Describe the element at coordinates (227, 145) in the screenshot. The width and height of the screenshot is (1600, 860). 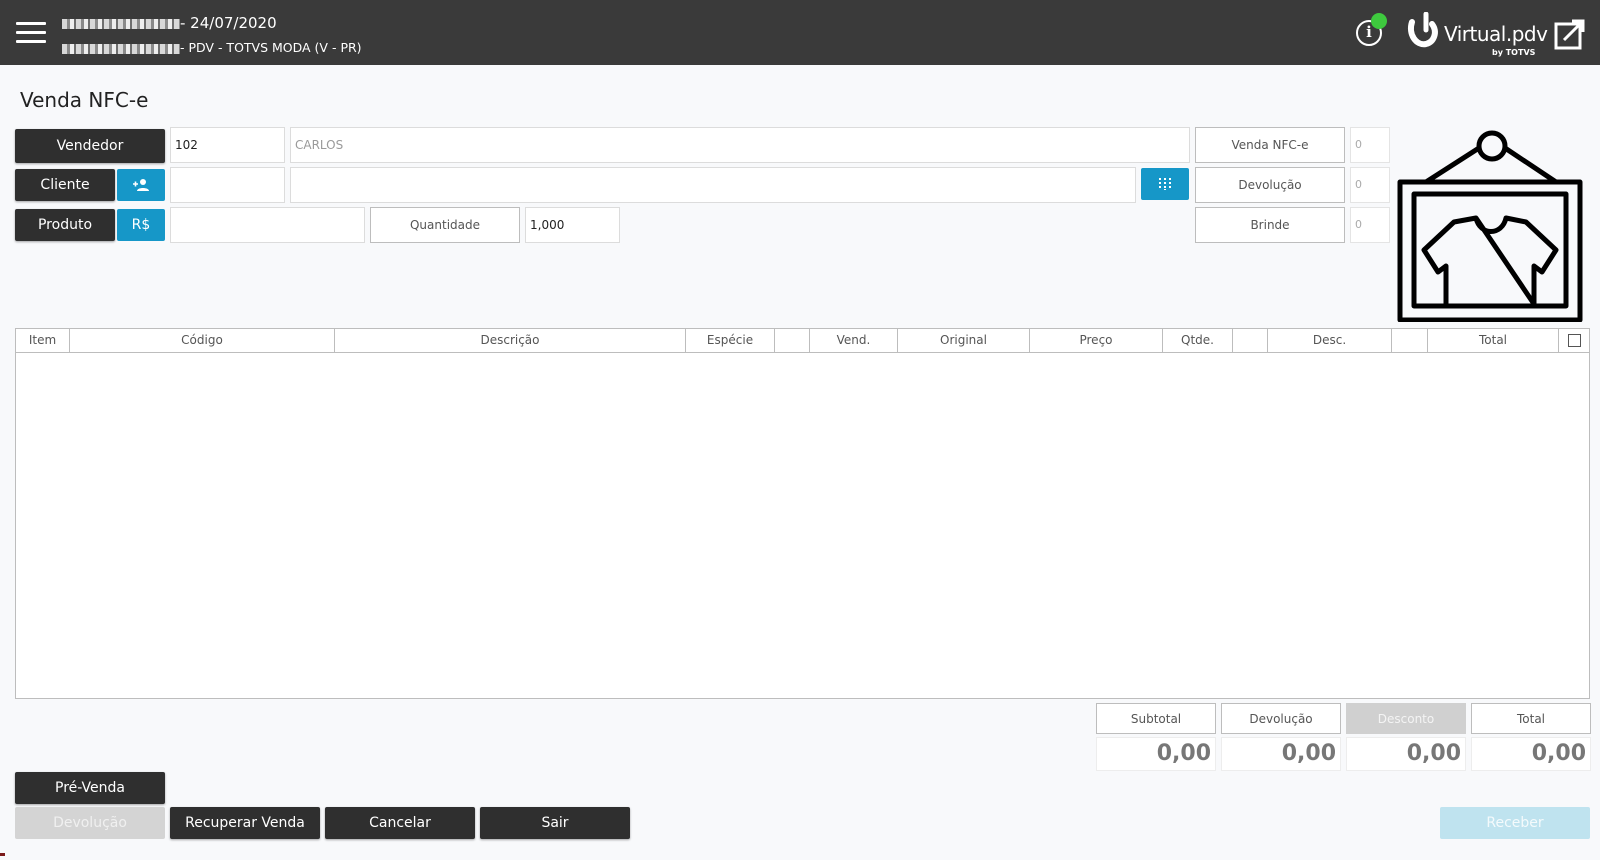
I see `vendedor-code-field: 102` at that location.